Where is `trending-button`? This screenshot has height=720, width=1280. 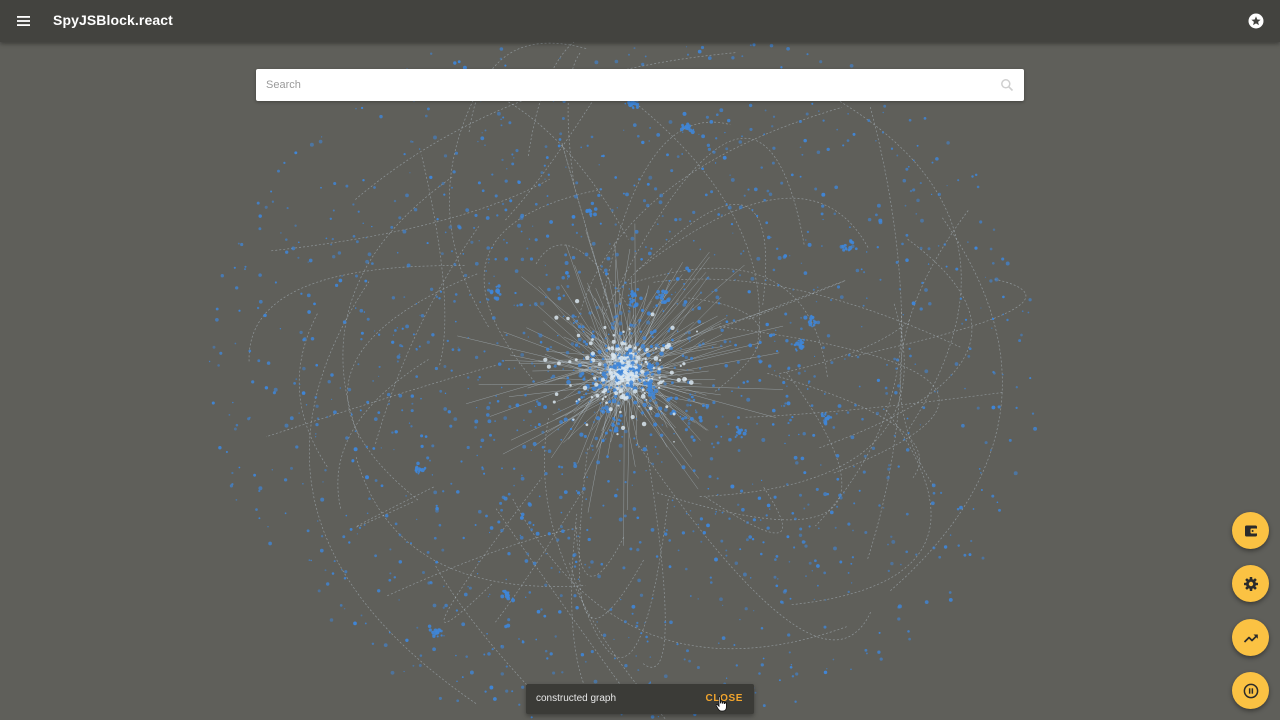
trending-button is located at coordinates (1250, 637).